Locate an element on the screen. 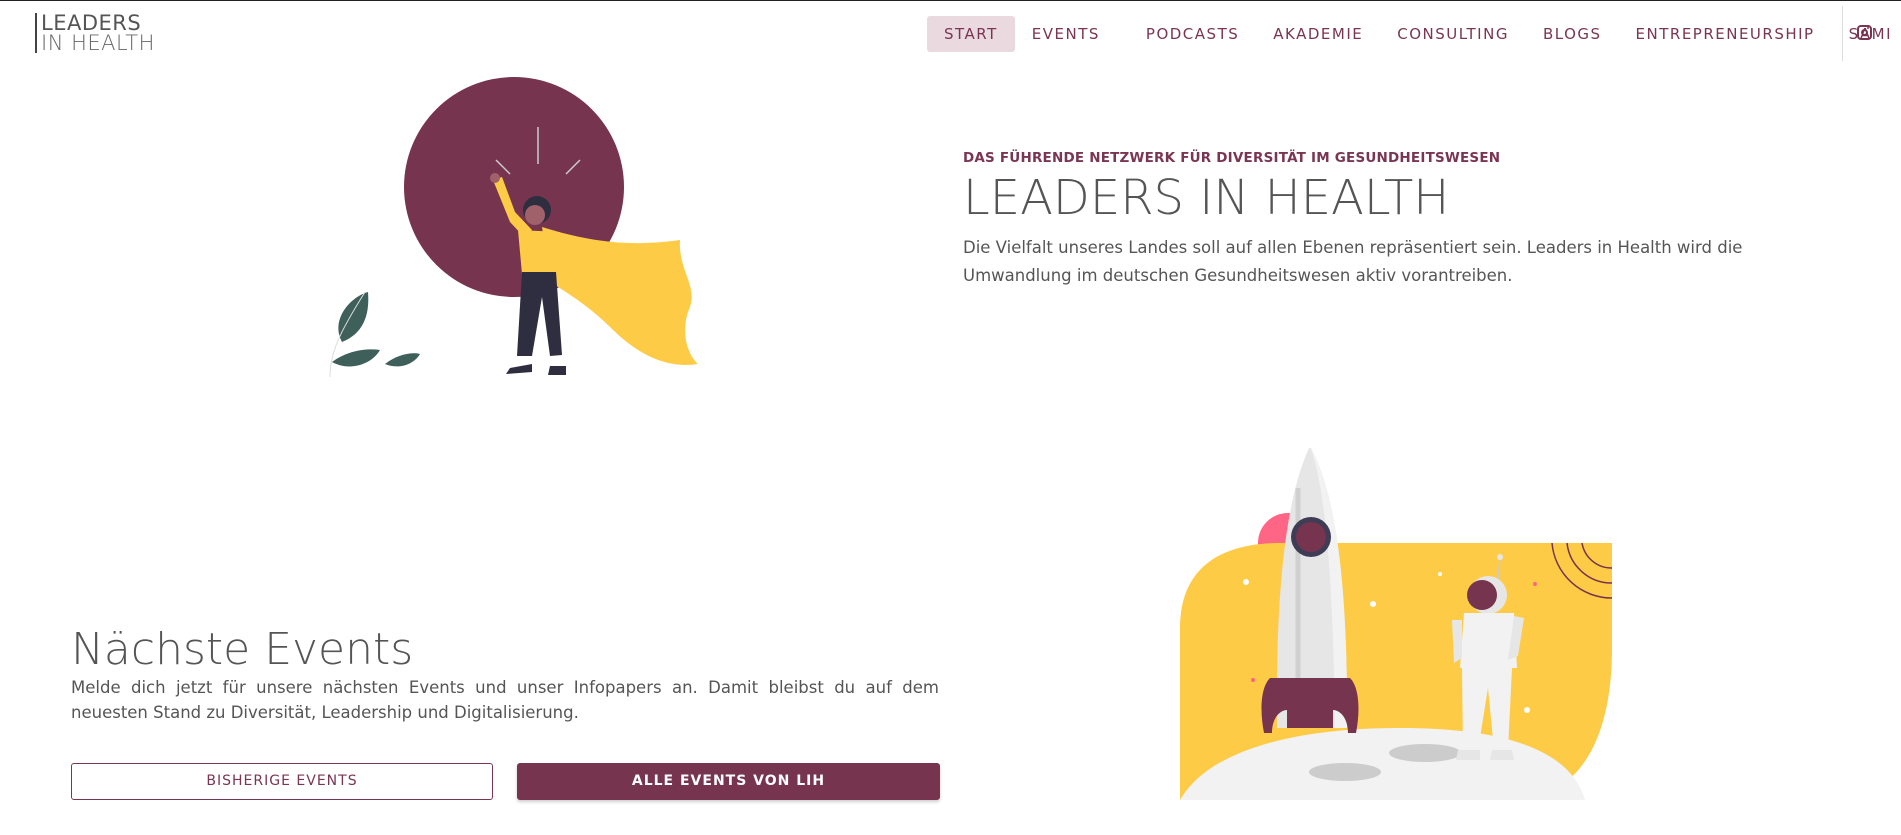 This screenshot has height=835, width=1901. top-border is located at coordinates (950, 0).